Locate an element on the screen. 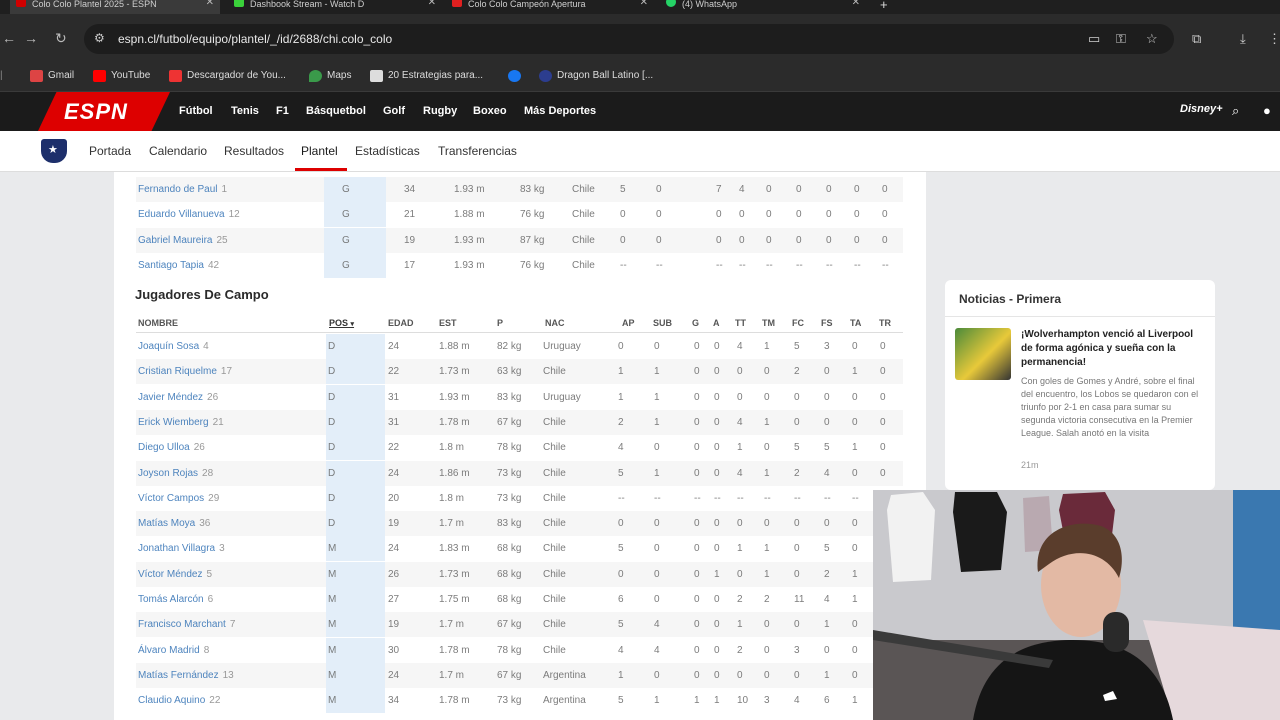 This screenshot has height=720, width=1280. tab-transferencias: Transferencias is located at coordinates (477, 151).